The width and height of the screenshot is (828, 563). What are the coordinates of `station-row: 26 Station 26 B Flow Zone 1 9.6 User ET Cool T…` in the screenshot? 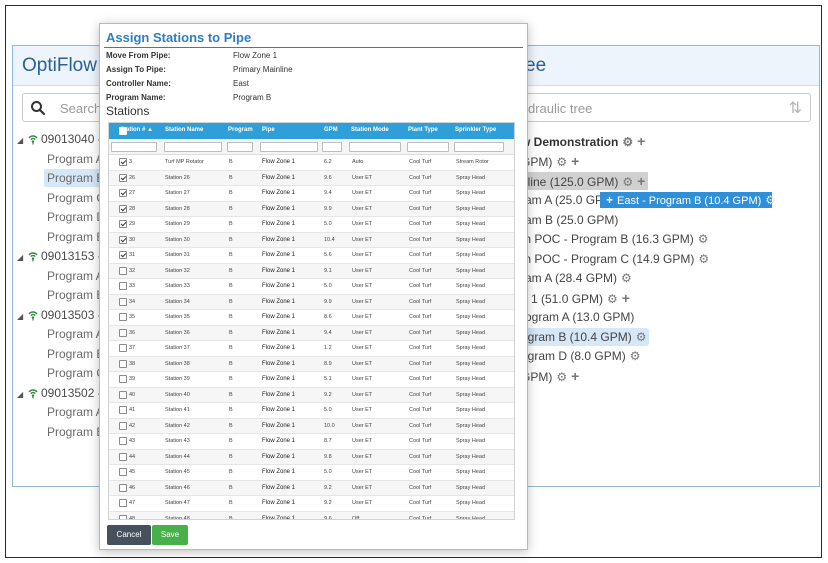 It's located at (311, 178).